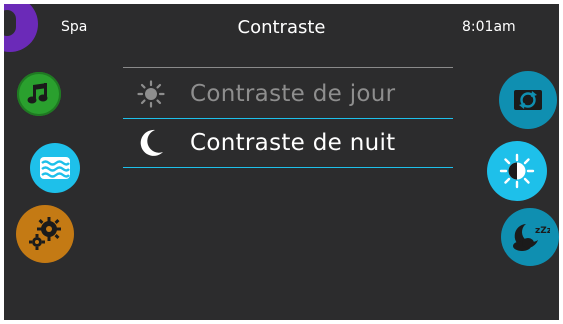  Describe the element at coordinates (288, 167) in the screenshot. I see `menu-divider-bottom` at that location.